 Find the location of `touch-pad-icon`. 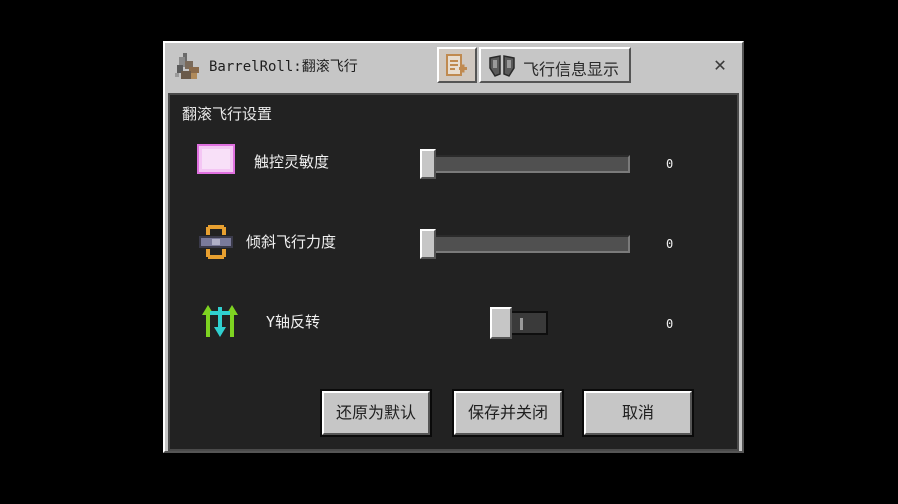

touch-pad-icon is located at coordinates (216, 161).